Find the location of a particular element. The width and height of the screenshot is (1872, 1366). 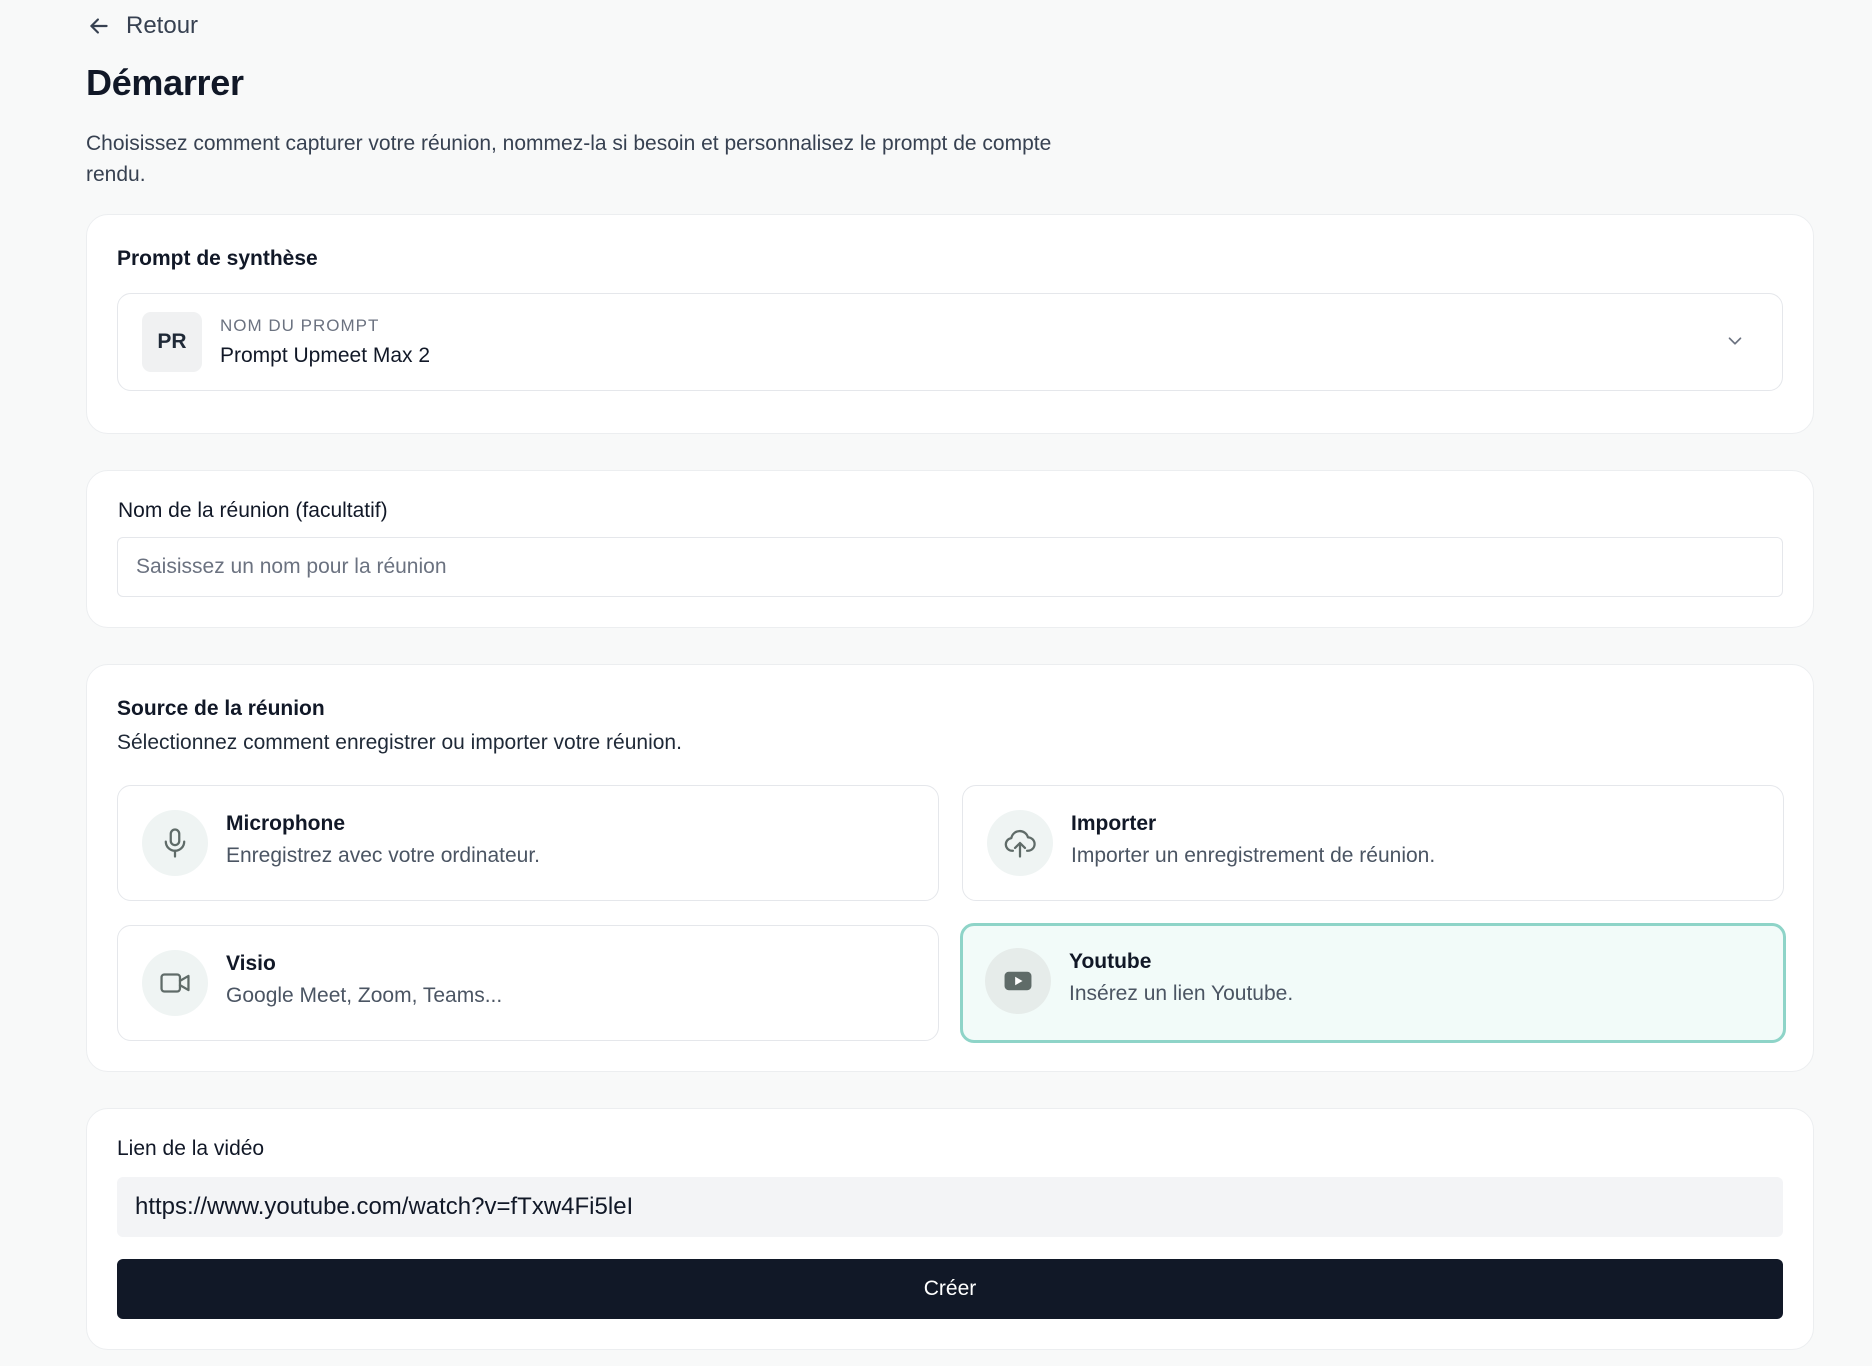

microphone-icon is located at coordinates (175, 843).